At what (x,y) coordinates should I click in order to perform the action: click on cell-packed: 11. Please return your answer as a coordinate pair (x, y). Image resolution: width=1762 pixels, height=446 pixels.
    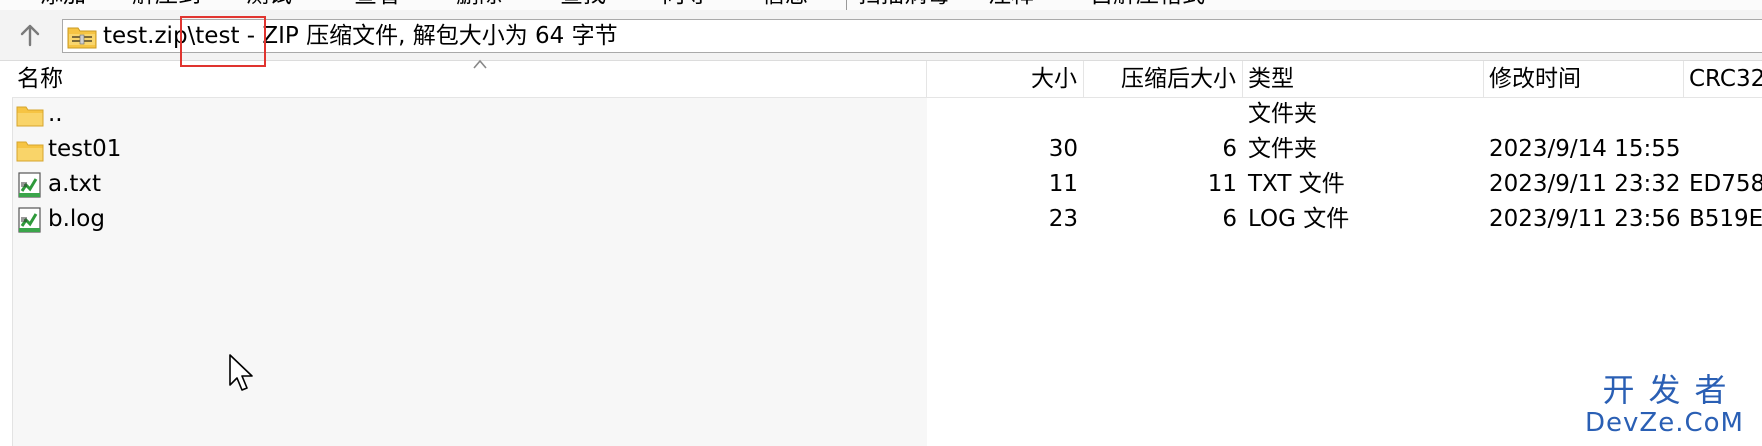
    Looking at the image, I should click on (1222, 184).